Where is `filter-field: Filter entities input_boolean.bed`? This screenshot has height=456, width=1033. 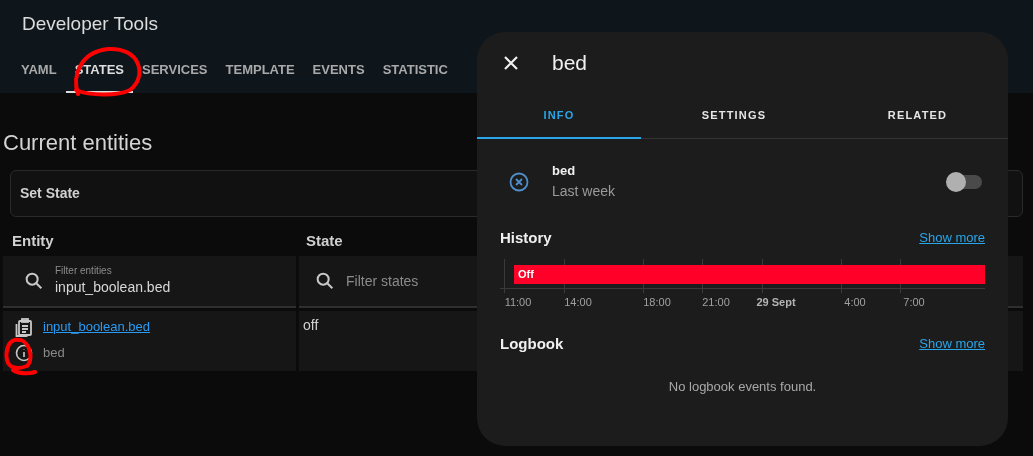 filter-field: Filter entities input_boolean.bed is located at coordinates (149, 282).